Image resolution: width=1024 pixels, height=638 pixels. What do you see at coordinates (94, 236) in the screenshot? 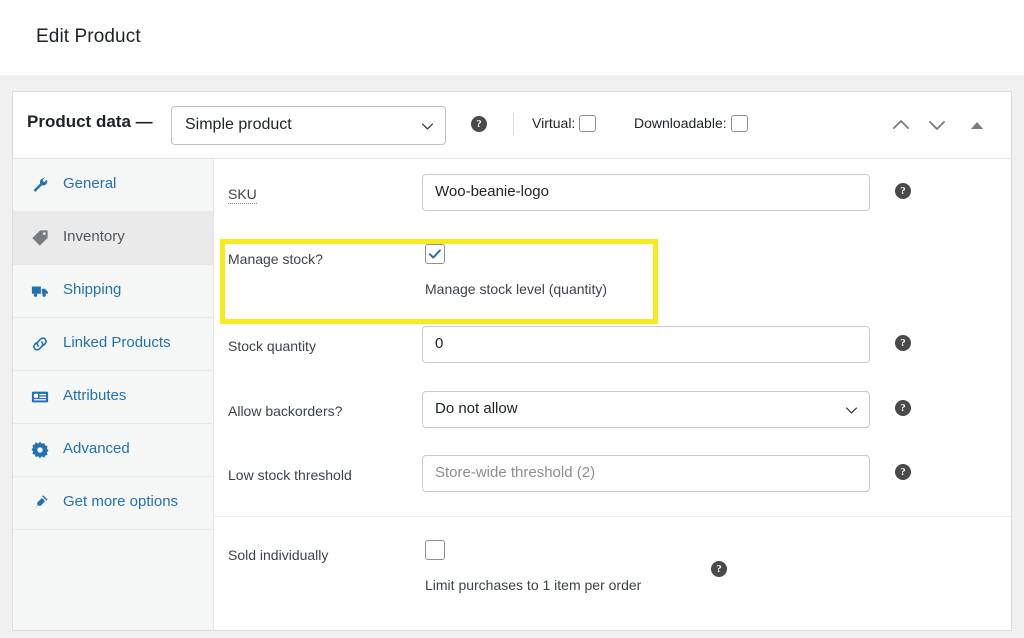
I see `tab-inventory-label: Inventory` at bounding box center [94, 236].